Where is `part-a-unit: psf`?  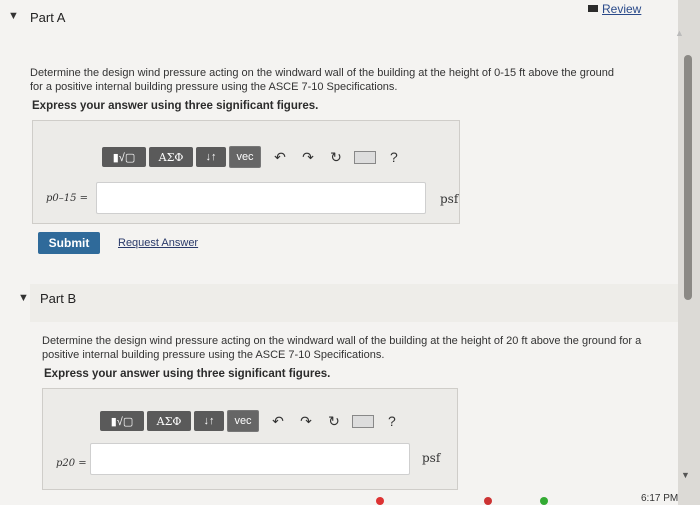
part-a-unit: psf is located at coordinates (449, 199).